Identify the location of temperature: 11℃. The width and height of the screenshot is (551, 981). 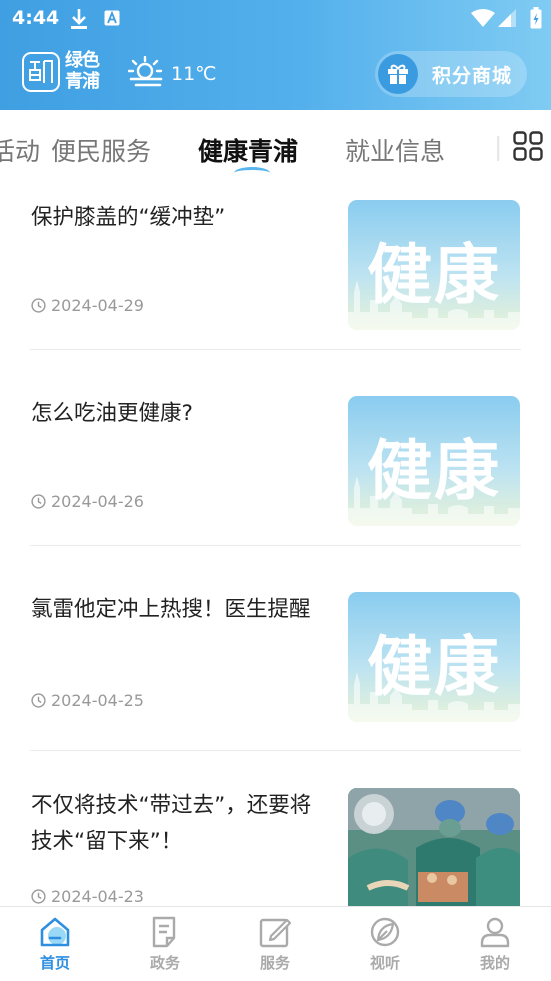
(194, 74).